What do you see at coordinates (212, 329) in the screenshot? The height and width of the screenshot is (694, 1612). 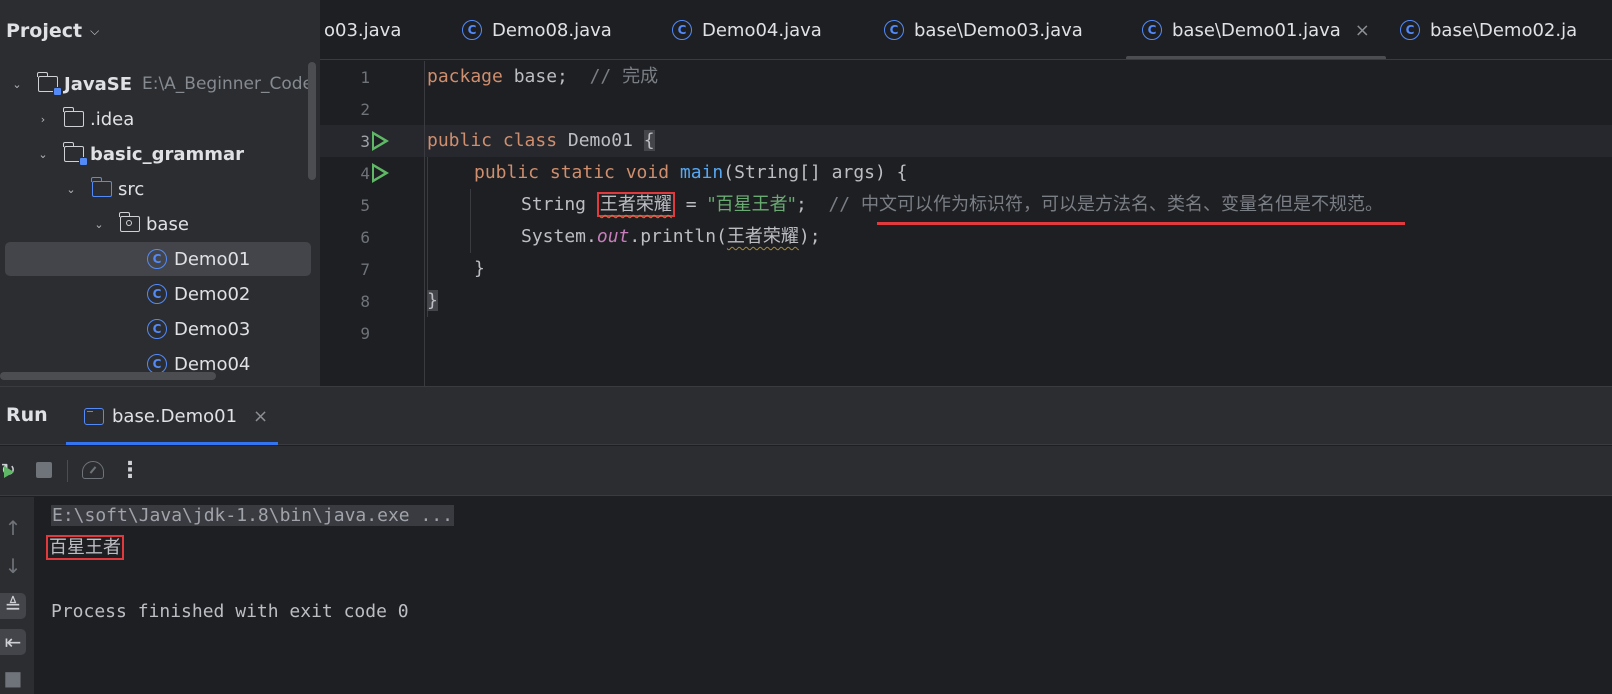 I see `tree-item-label: Demo03` at bounding box center [212, 329].